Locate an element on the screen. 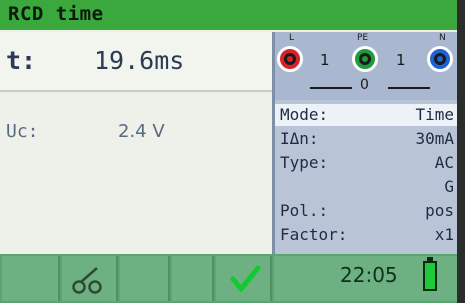  param-key: IΔn: is located at coordinates (299, 138).